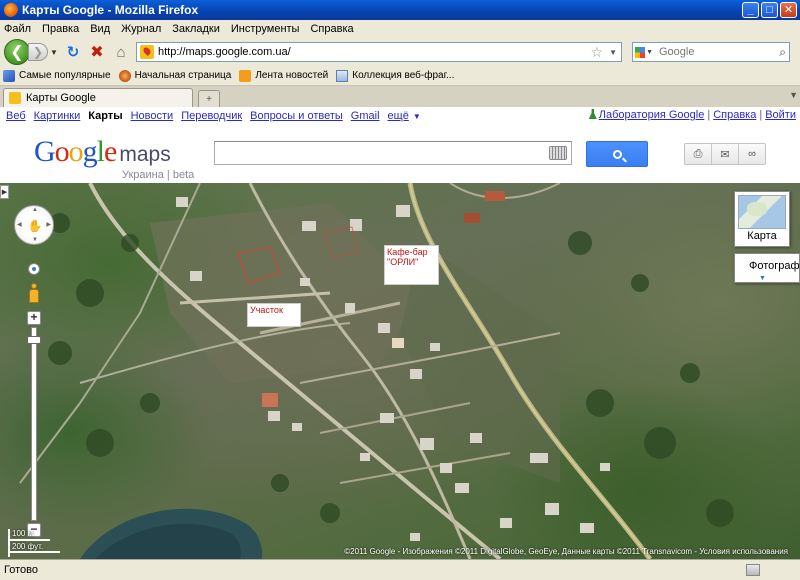 Image resolution: width=800 pixels, height=580 pixels. I want to click on tab-title: Карты Google, so click(61, 98).